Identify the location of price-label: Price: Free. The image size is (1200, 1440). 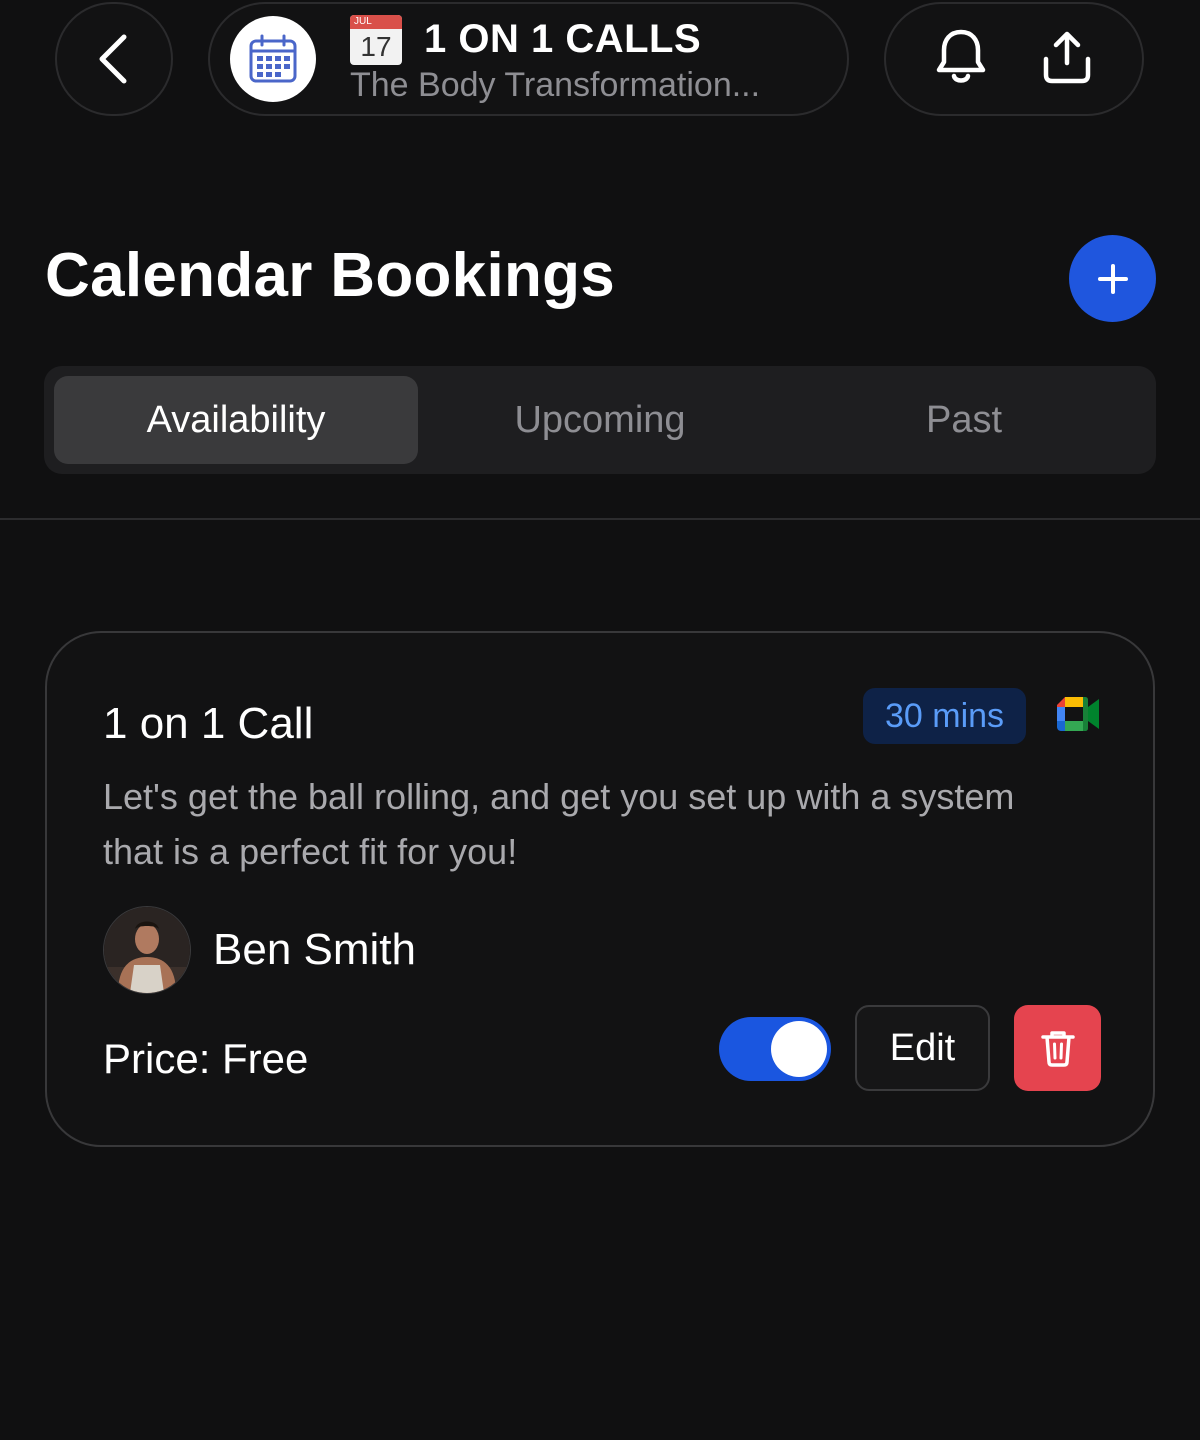
(206, 1058).